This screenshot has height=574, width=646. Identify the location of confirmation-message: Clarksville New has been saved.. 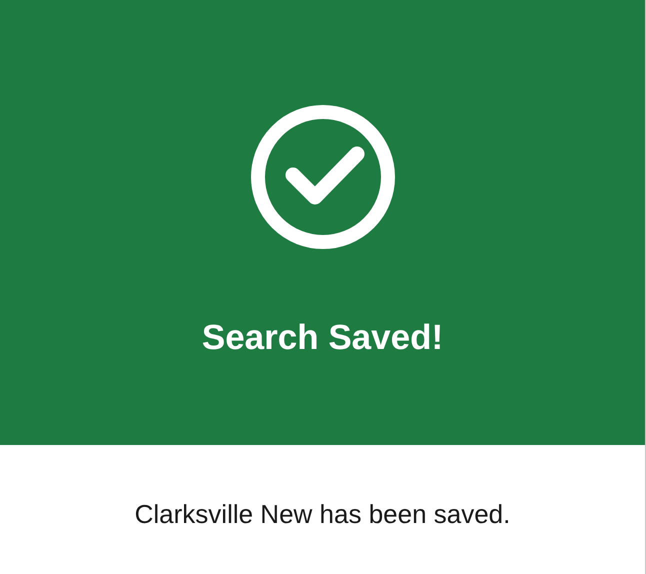
(322, 514).